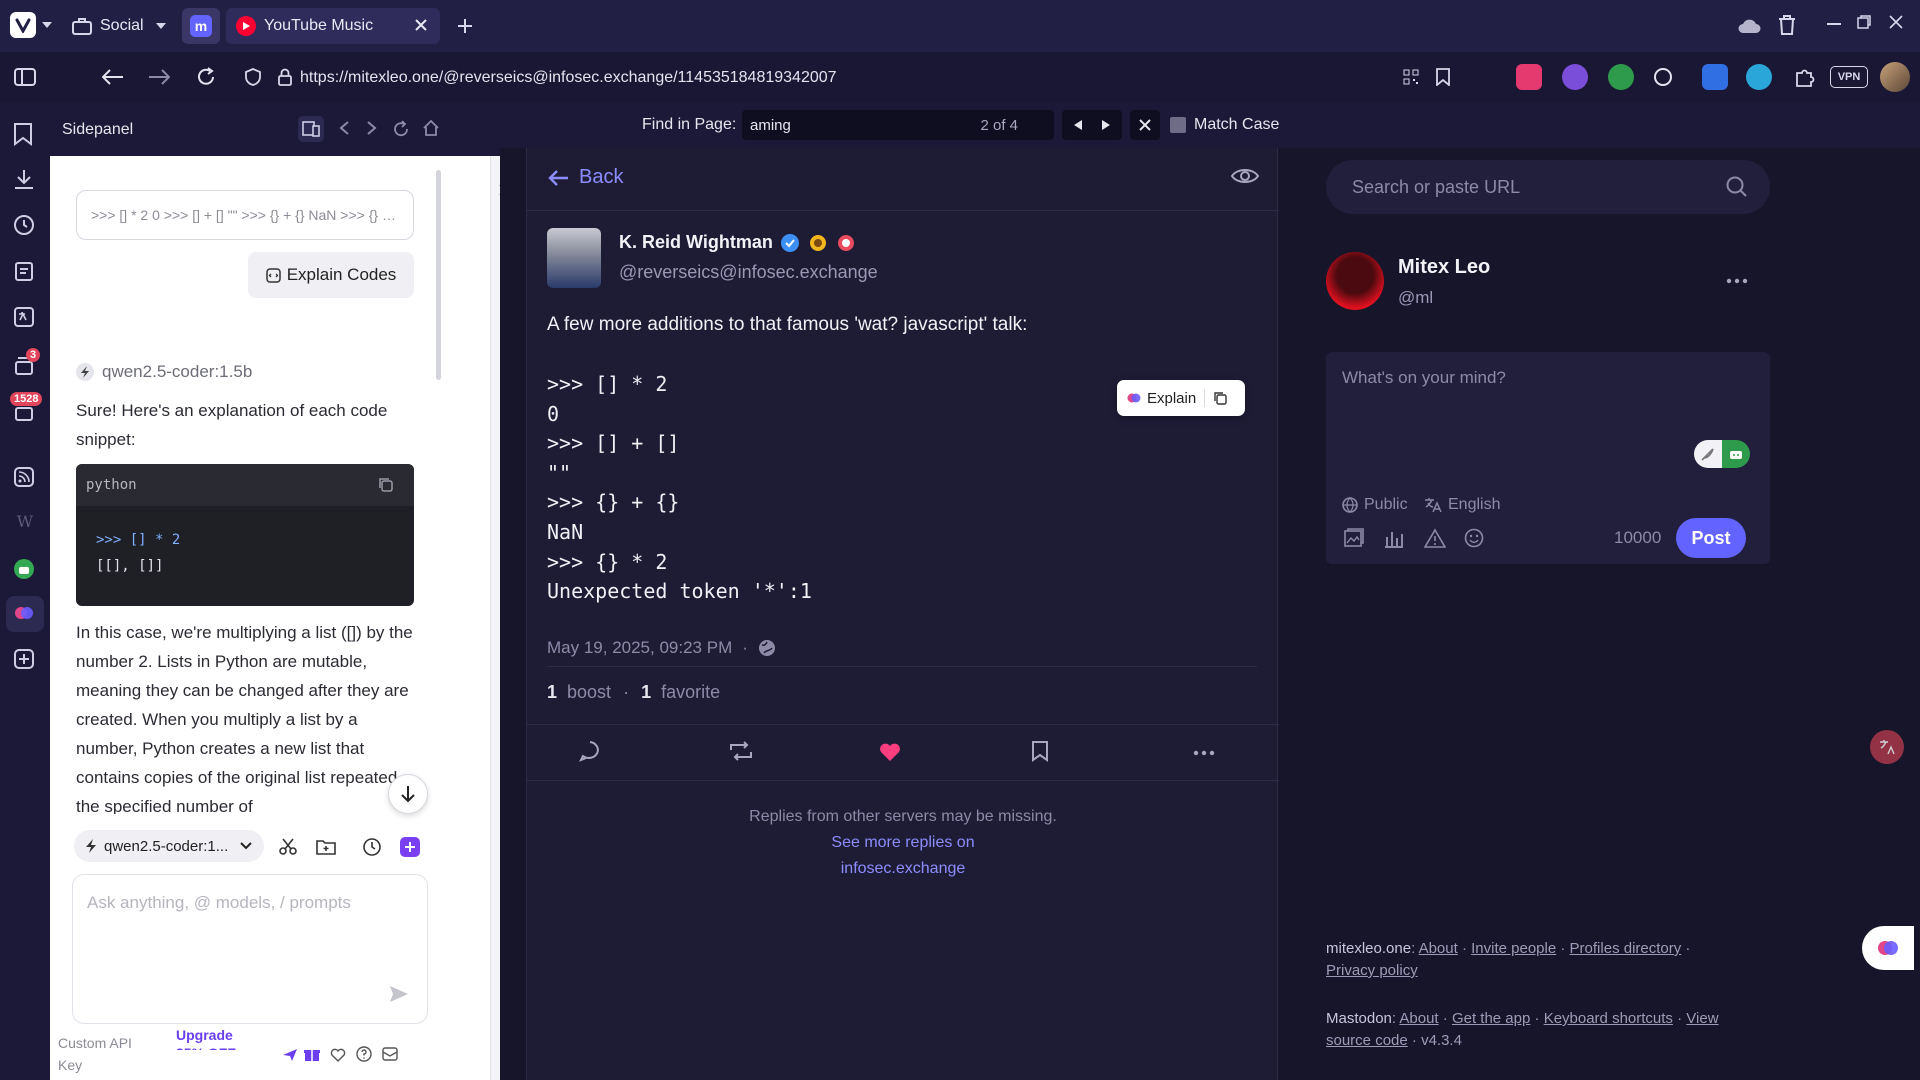  Describe the element at coordinates (1491, 1018) in the screenshot. I see `footer-get-app-link: Get the app` at that location.